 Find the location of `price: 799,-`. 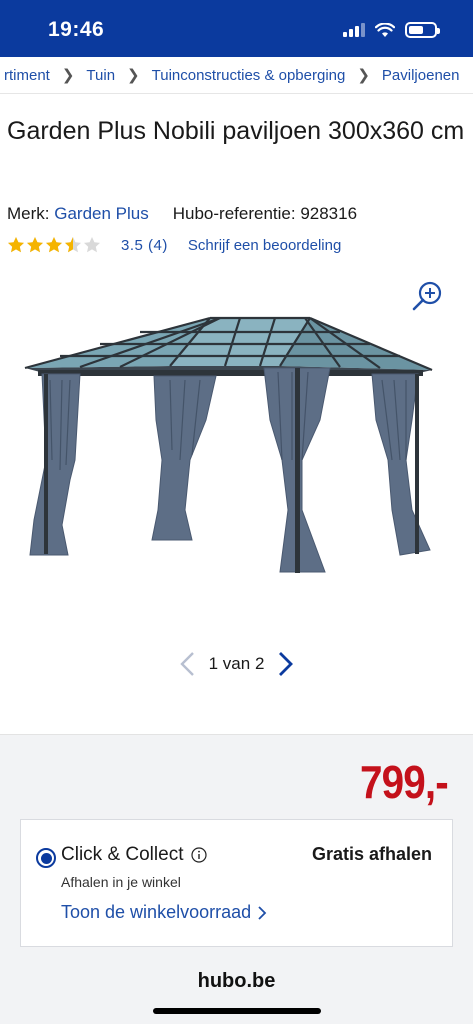

price: 799,- is located at coordinates (404, 782).